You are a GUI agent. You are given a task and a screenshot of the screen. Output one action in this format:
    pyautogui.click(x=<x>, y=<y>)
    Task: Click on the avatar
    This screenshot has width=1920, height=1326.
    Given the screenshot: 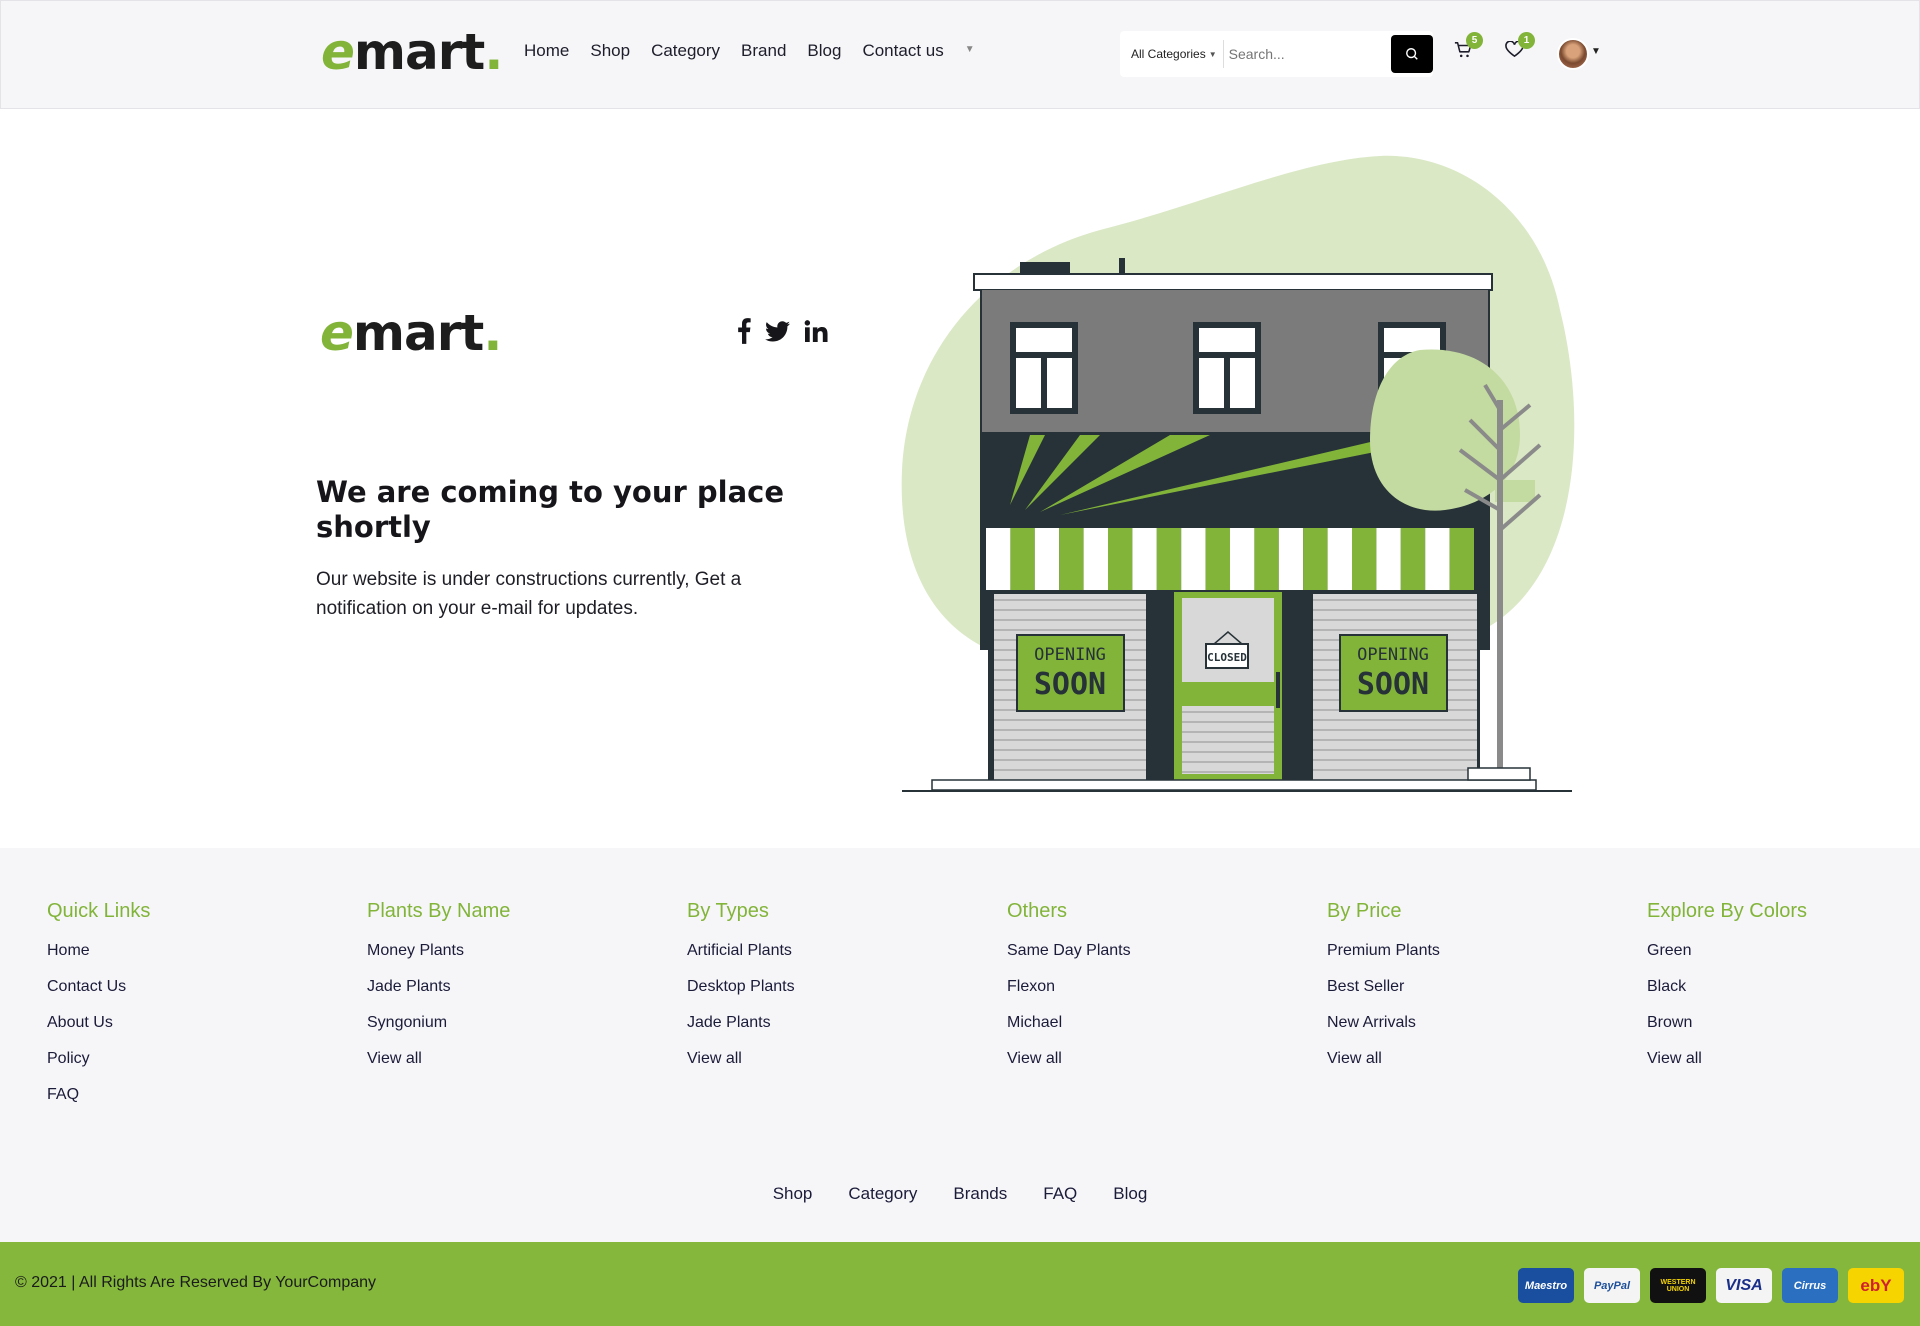 What is the action you would take?
    pyautogui.click(x=1573, y=54)
    